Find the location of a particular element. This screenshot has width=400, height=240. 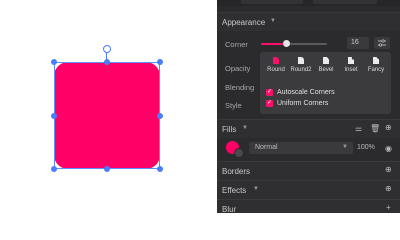

fill-options-icon: ⚌ is located at coordinates (358, 128).